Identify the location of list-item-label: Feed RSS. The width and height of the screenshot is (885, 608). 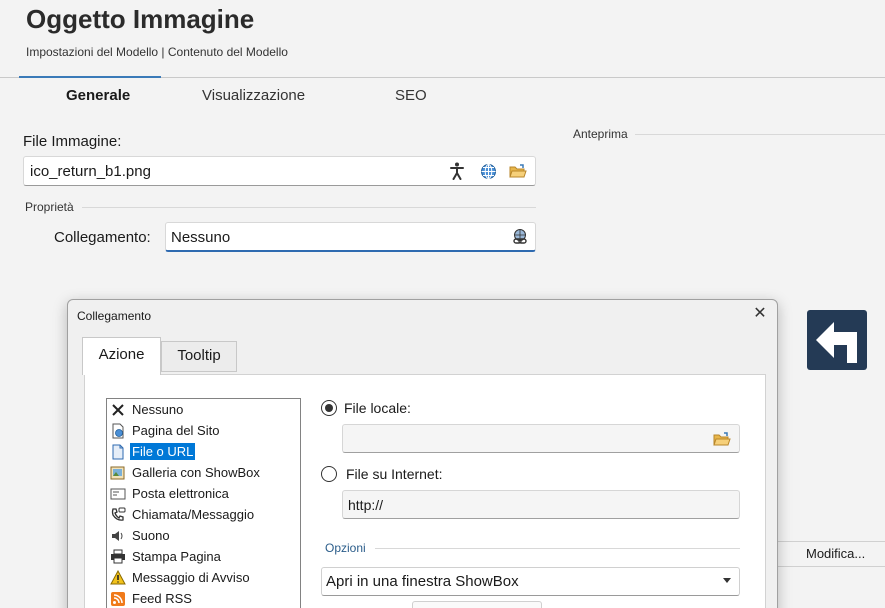
(162, 598).